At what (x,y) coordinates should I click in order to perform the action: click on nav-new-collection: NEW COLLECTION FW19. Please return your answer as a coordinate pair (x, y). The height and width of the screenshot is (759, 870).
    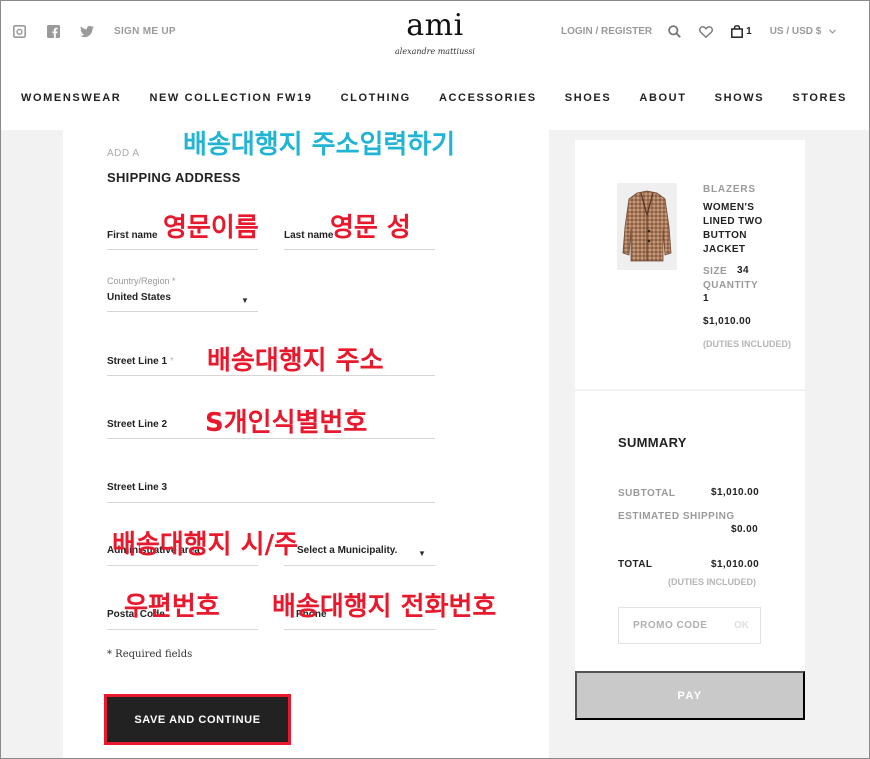
    Looking at the image, I should click on (230, 98).